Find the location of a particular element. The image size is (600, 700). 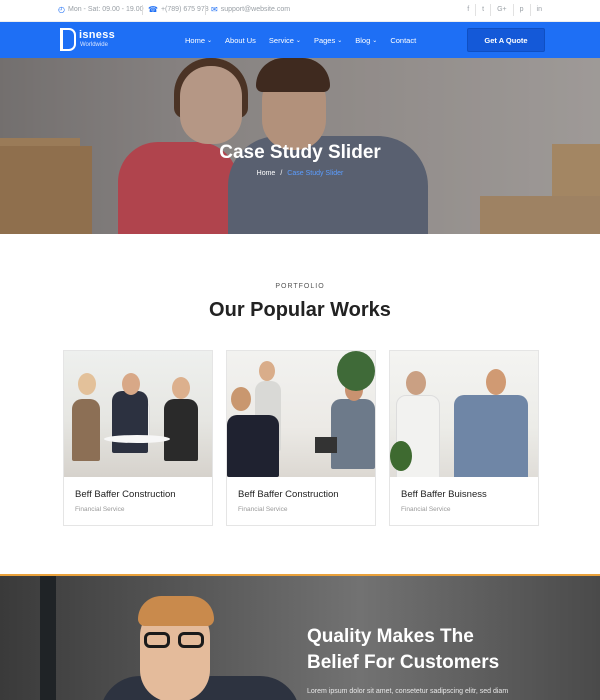

email-info: ✉ support@website.com is located at coordinates (250, 9).